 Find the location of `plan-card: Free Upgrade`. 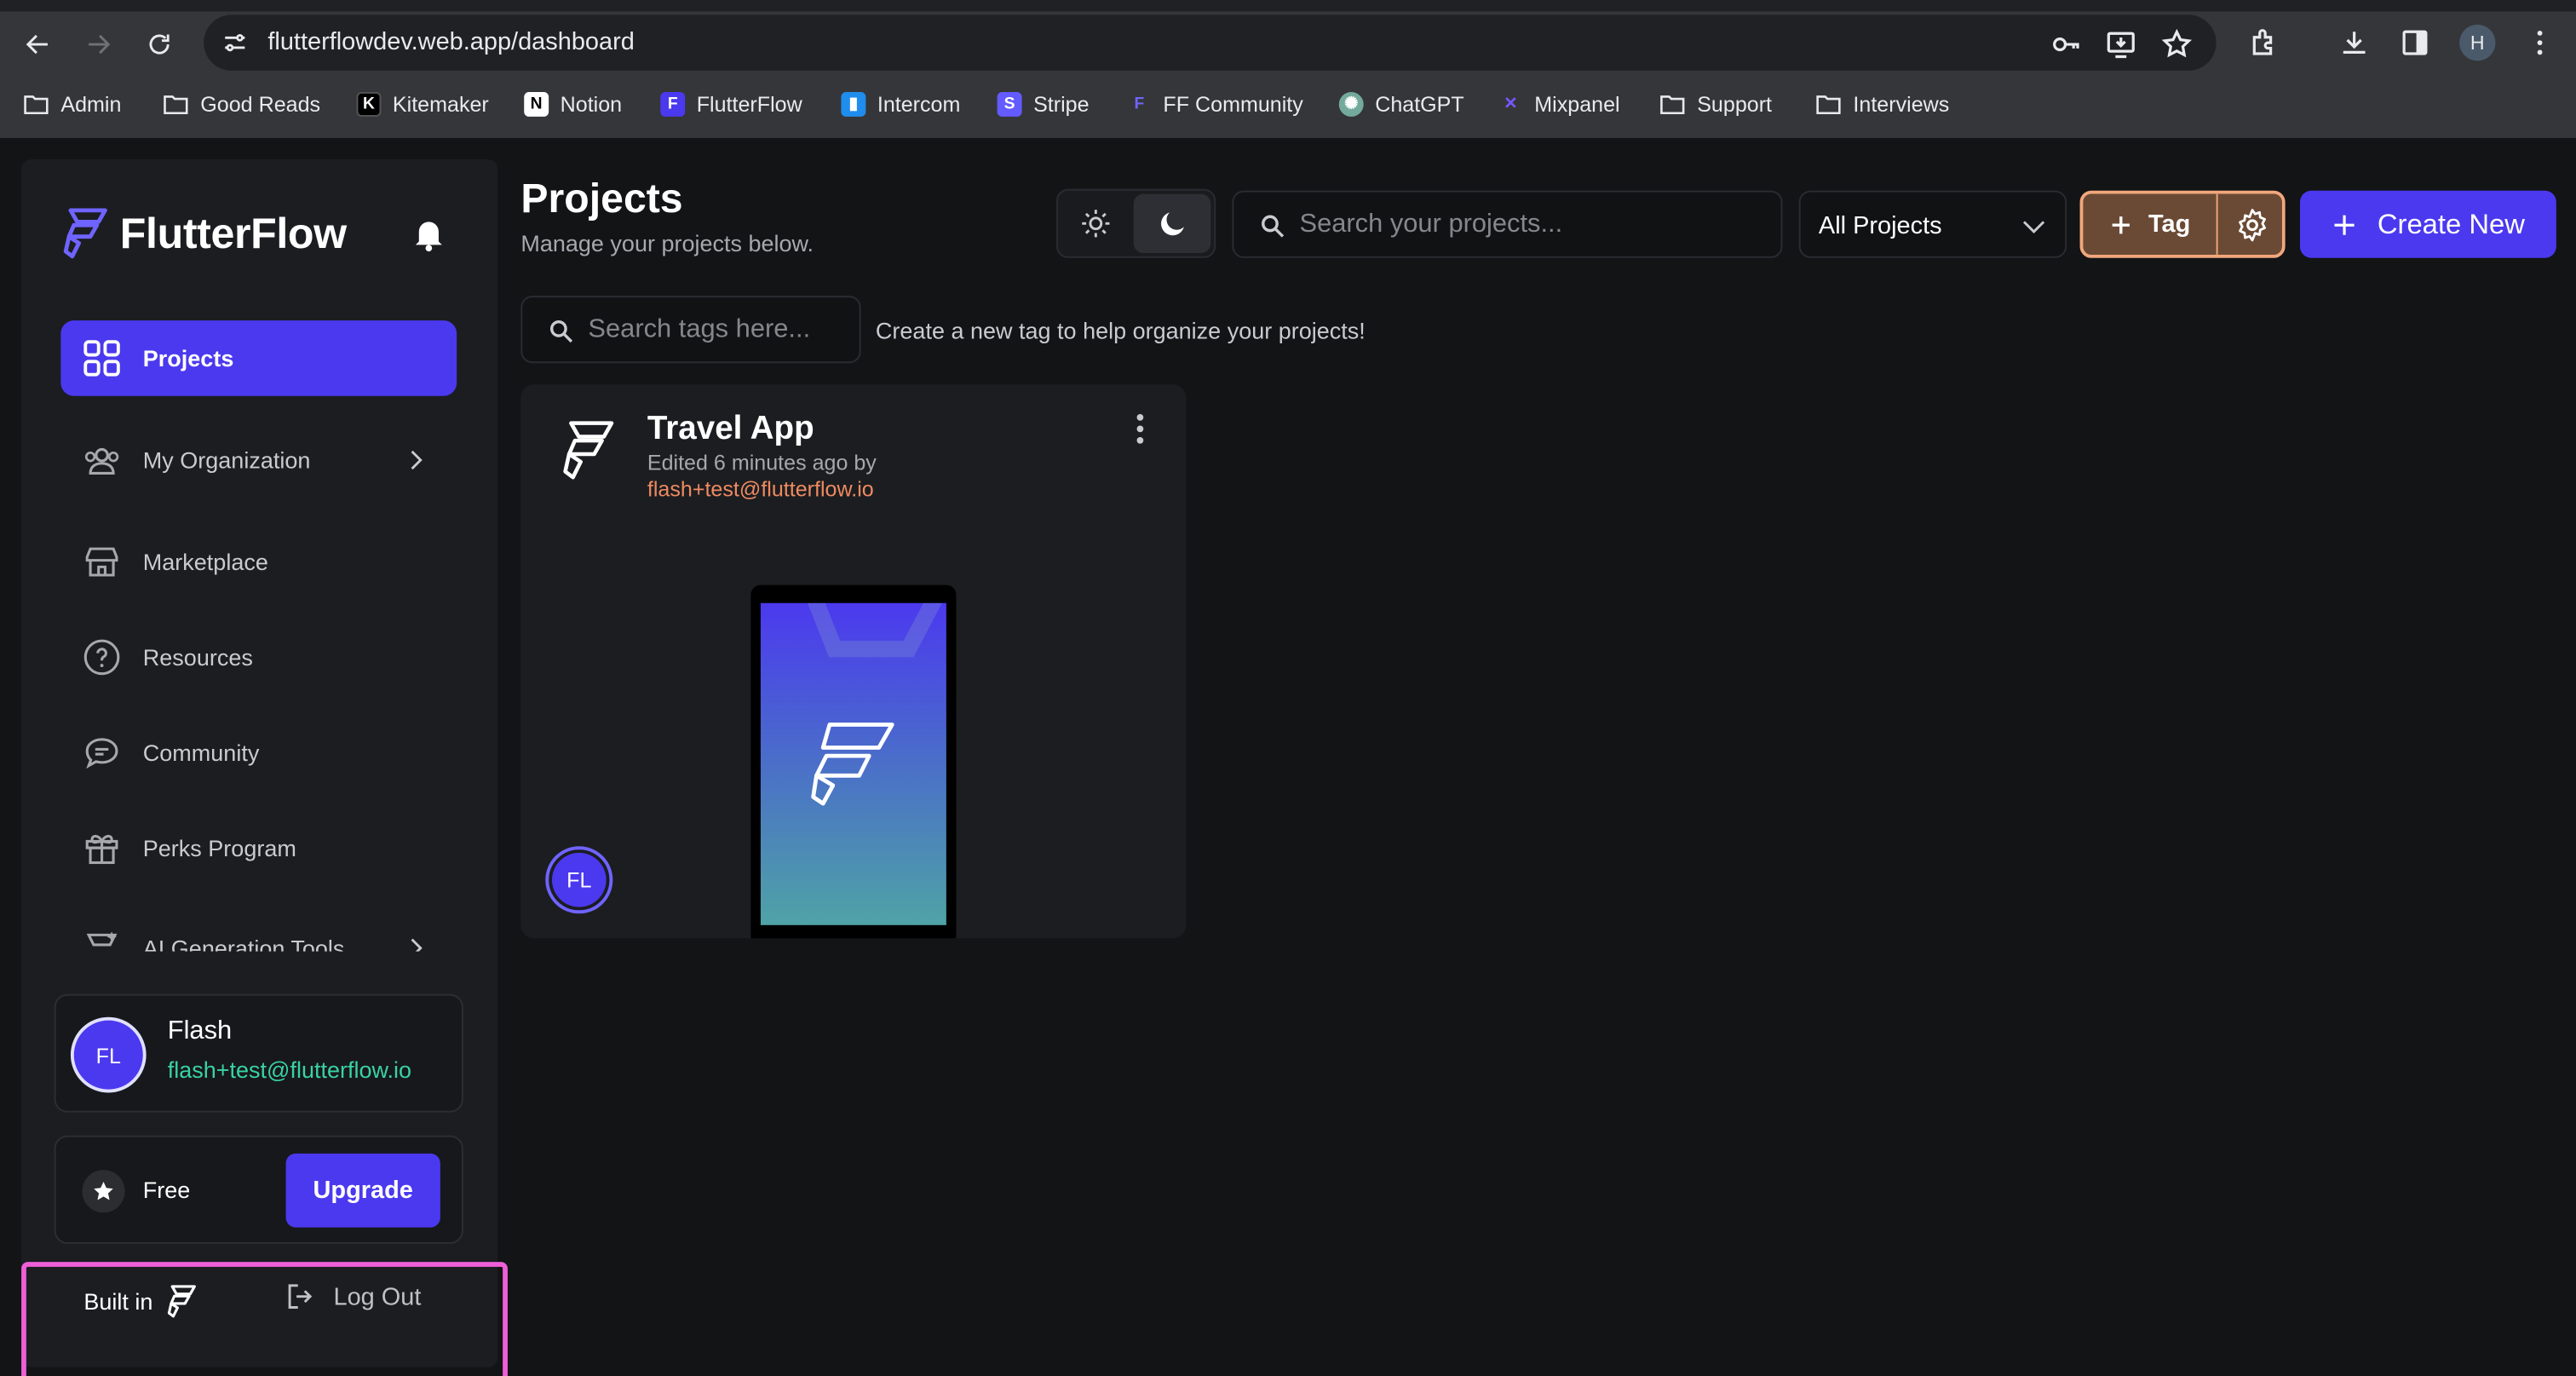

plan-card: Free Upgrade is located at coordinates (258, 1190).